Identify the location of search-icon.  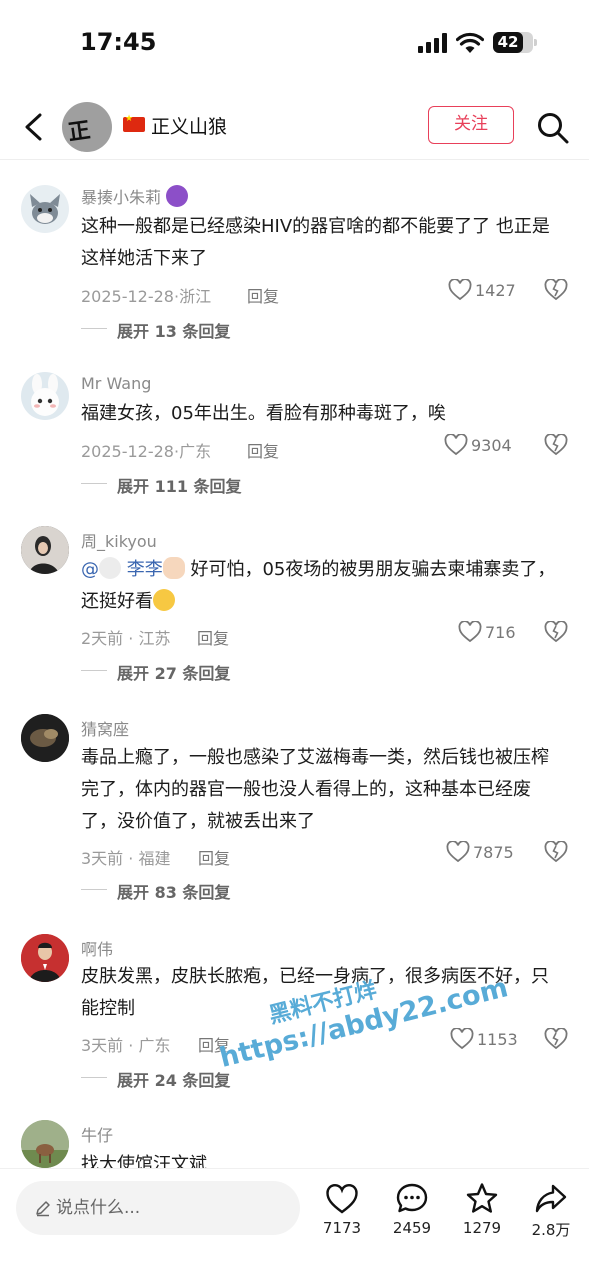
(553, 128).